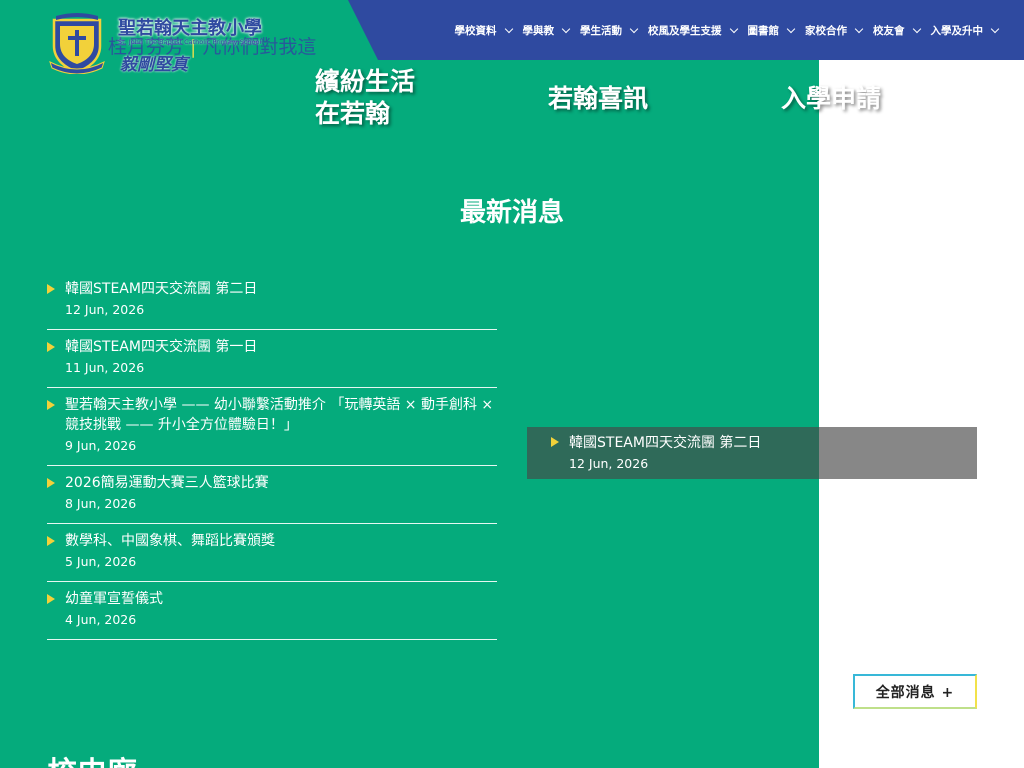 Image resolution: width=1024 pixels, height=768 pixels. I want to click on featured-news-date: 12 Jun, 2026, so click(609, 463).